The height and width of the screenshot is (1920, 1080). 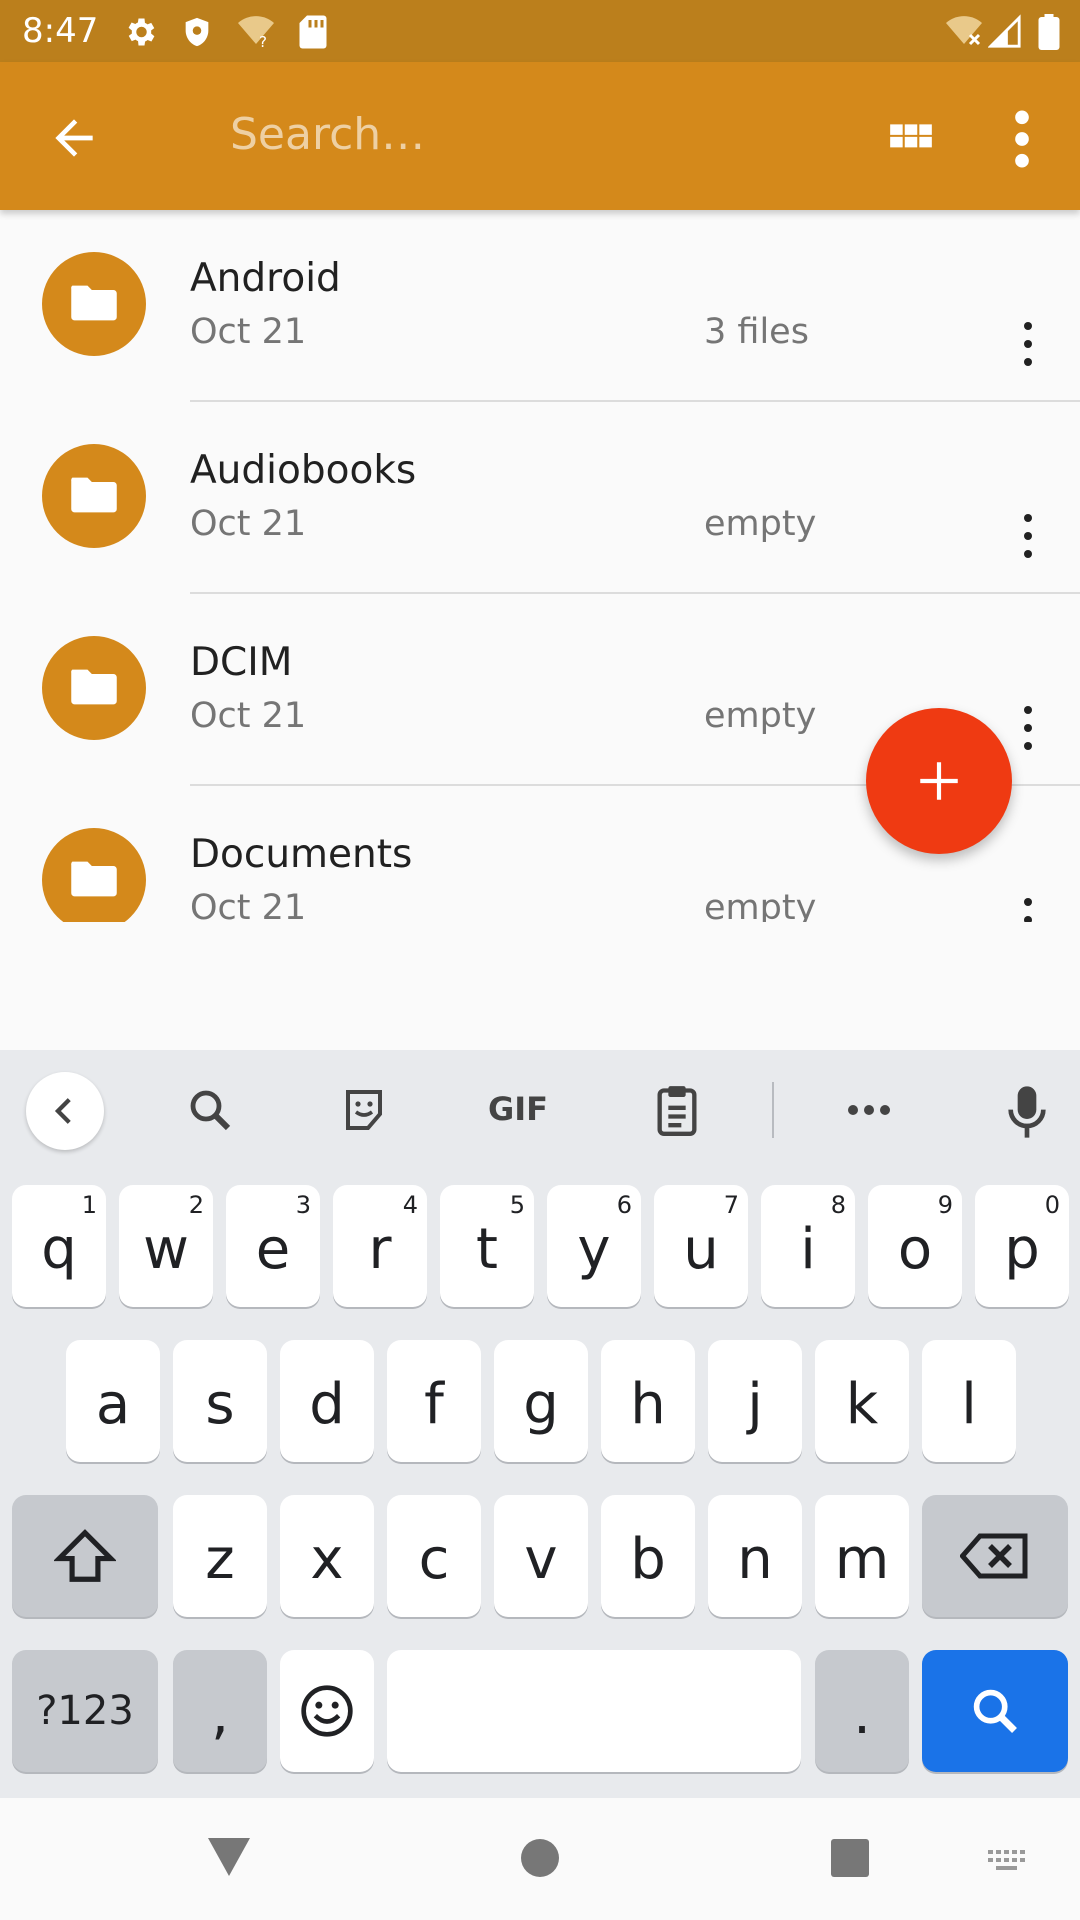 I want to click on key-label: y, so click(x=594, y=1249).